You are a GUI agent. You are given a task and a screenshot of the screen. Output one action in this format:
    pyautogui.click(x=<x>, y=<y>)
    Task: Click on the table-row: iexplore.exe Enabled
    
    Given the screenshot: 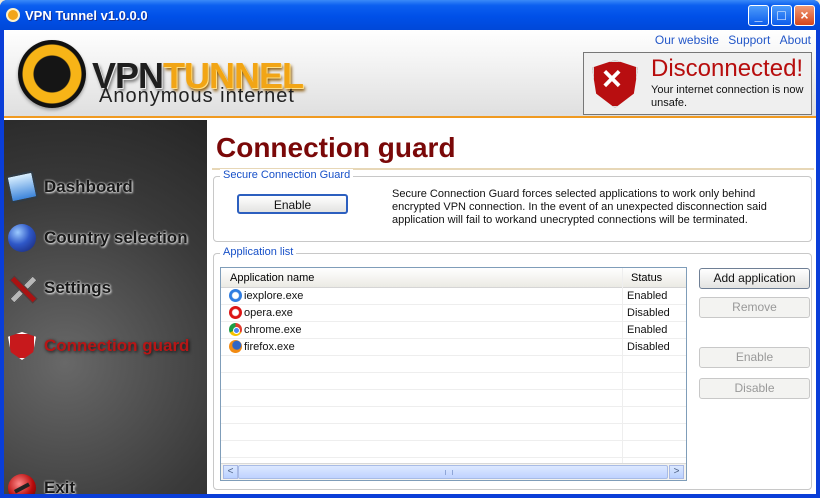 What is the action you would take?
    pyautogui.click(x=453, y=296)
    